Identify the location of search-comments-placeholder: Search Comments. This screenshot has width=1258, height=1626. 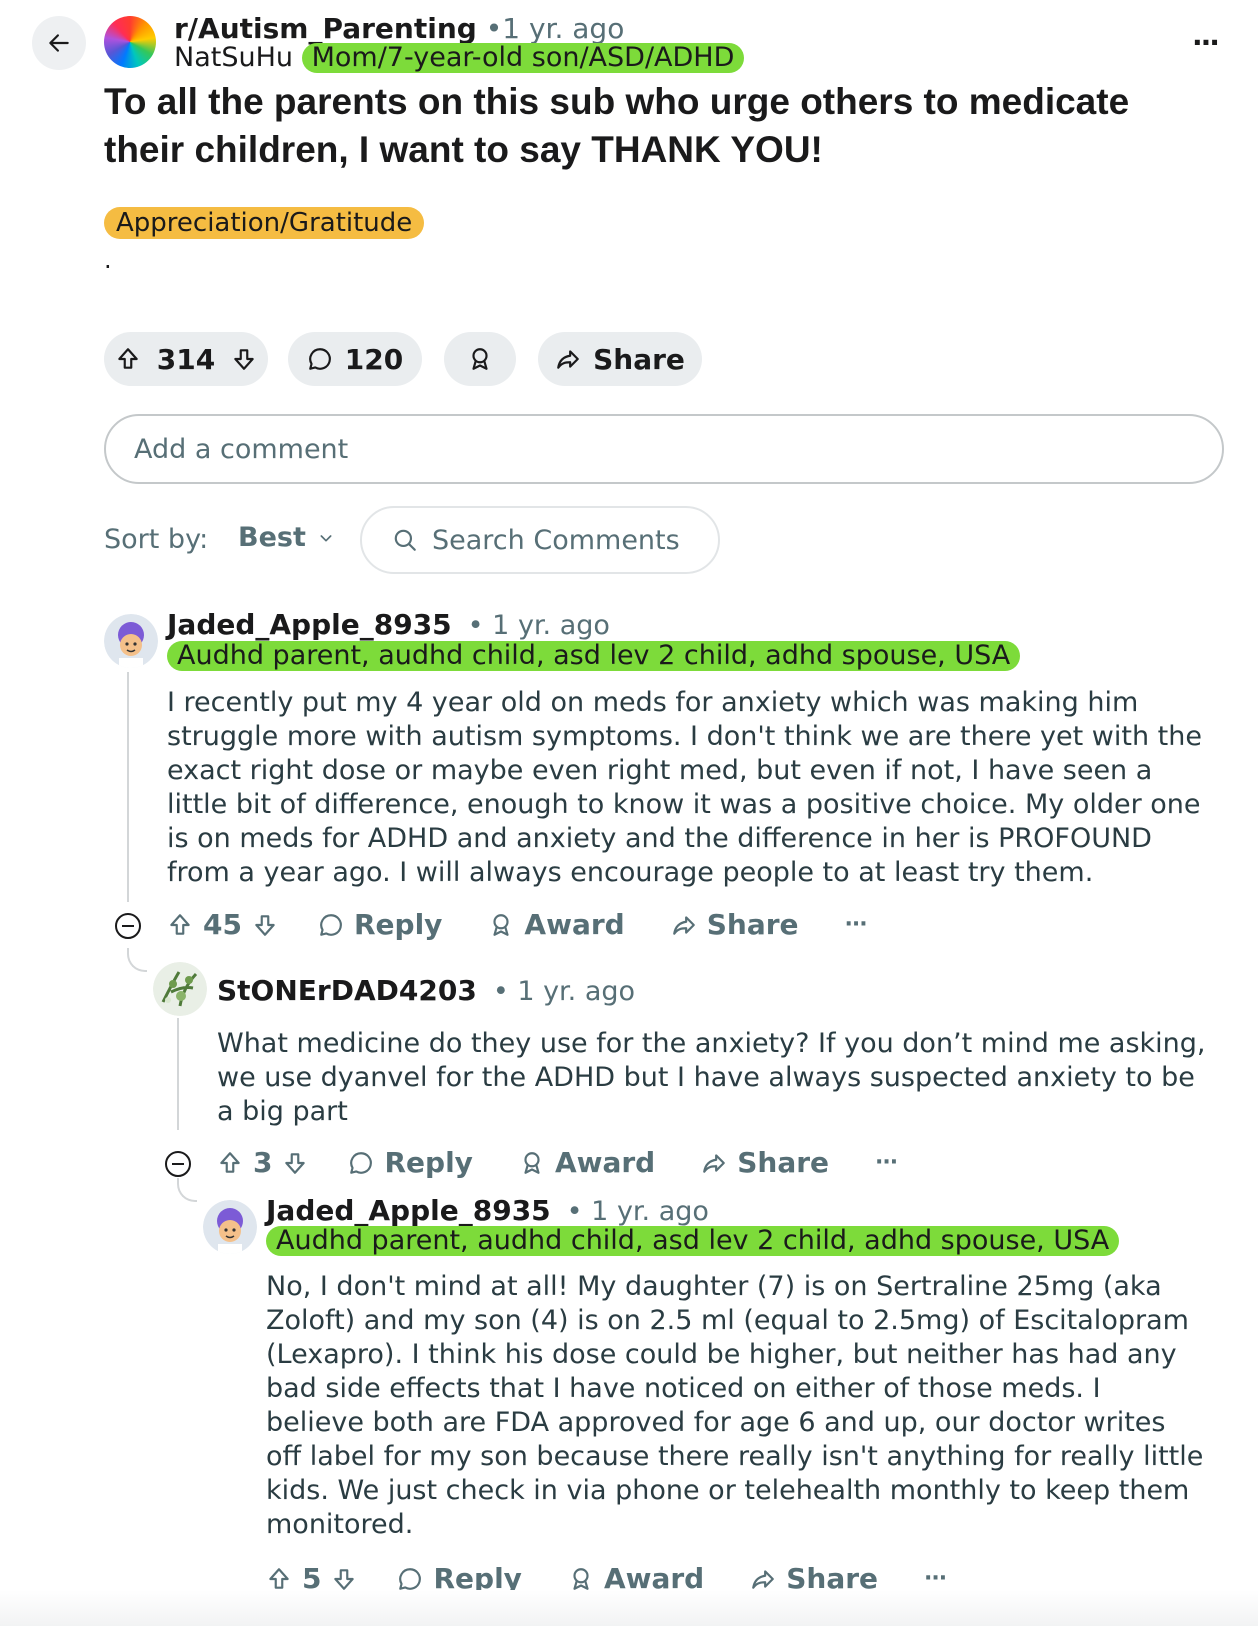
(556, 540).